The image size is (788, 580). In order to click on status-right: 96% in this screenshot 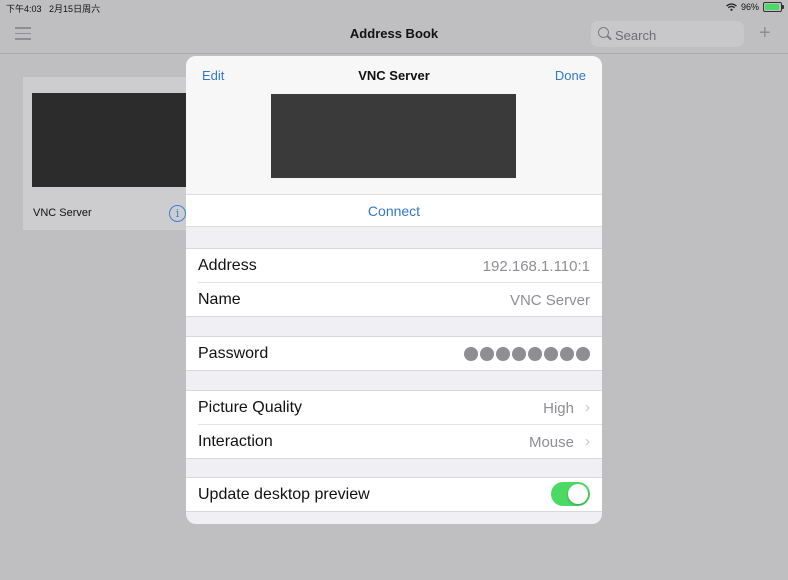, I will do `click(755, 7)`.